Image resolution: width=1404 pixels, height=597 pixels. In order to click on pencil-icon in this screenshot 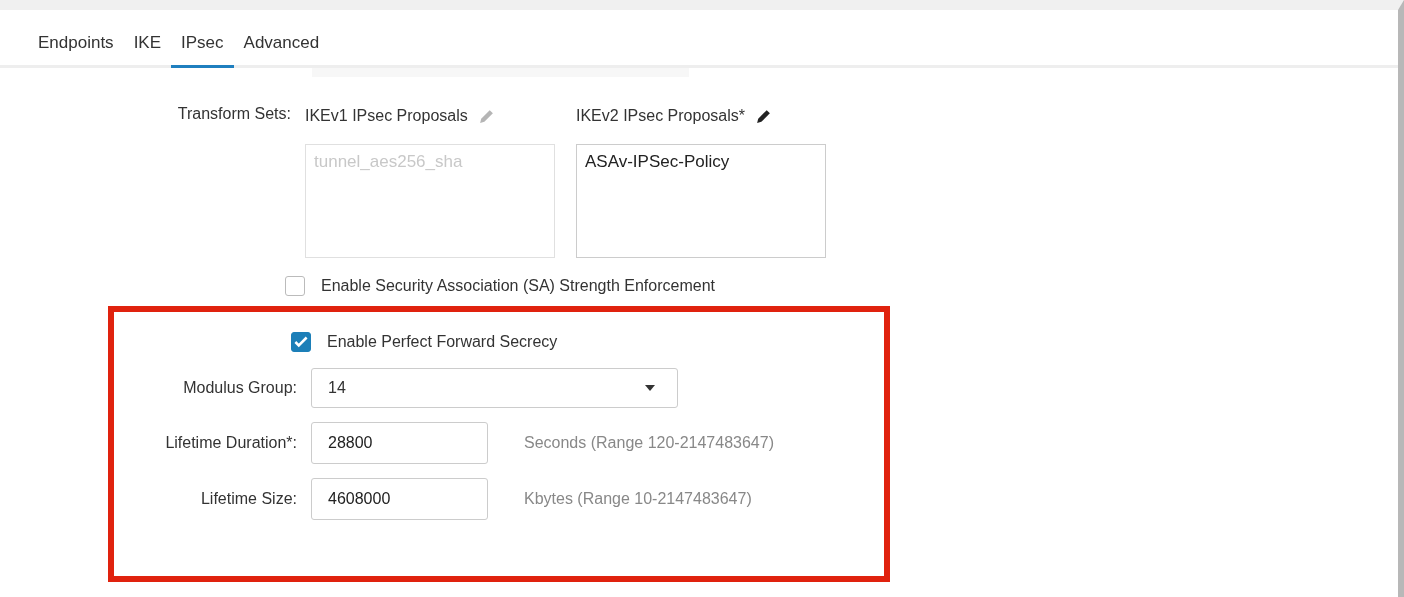, I will do `click(763, 116)`.